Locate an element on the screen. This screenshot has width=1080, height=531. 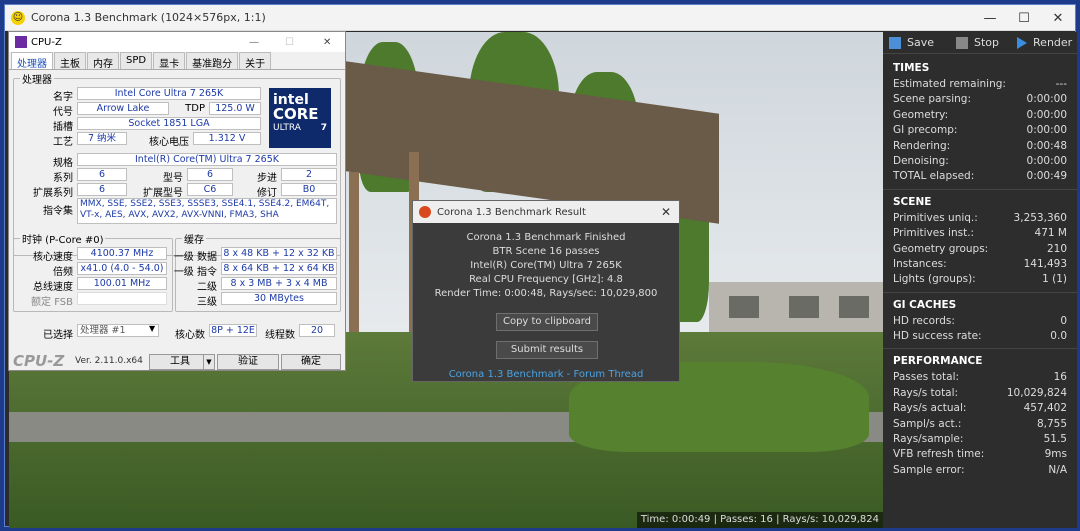
cpuz-tab-graphics: 显卡 is located at coordinates (169, 61).